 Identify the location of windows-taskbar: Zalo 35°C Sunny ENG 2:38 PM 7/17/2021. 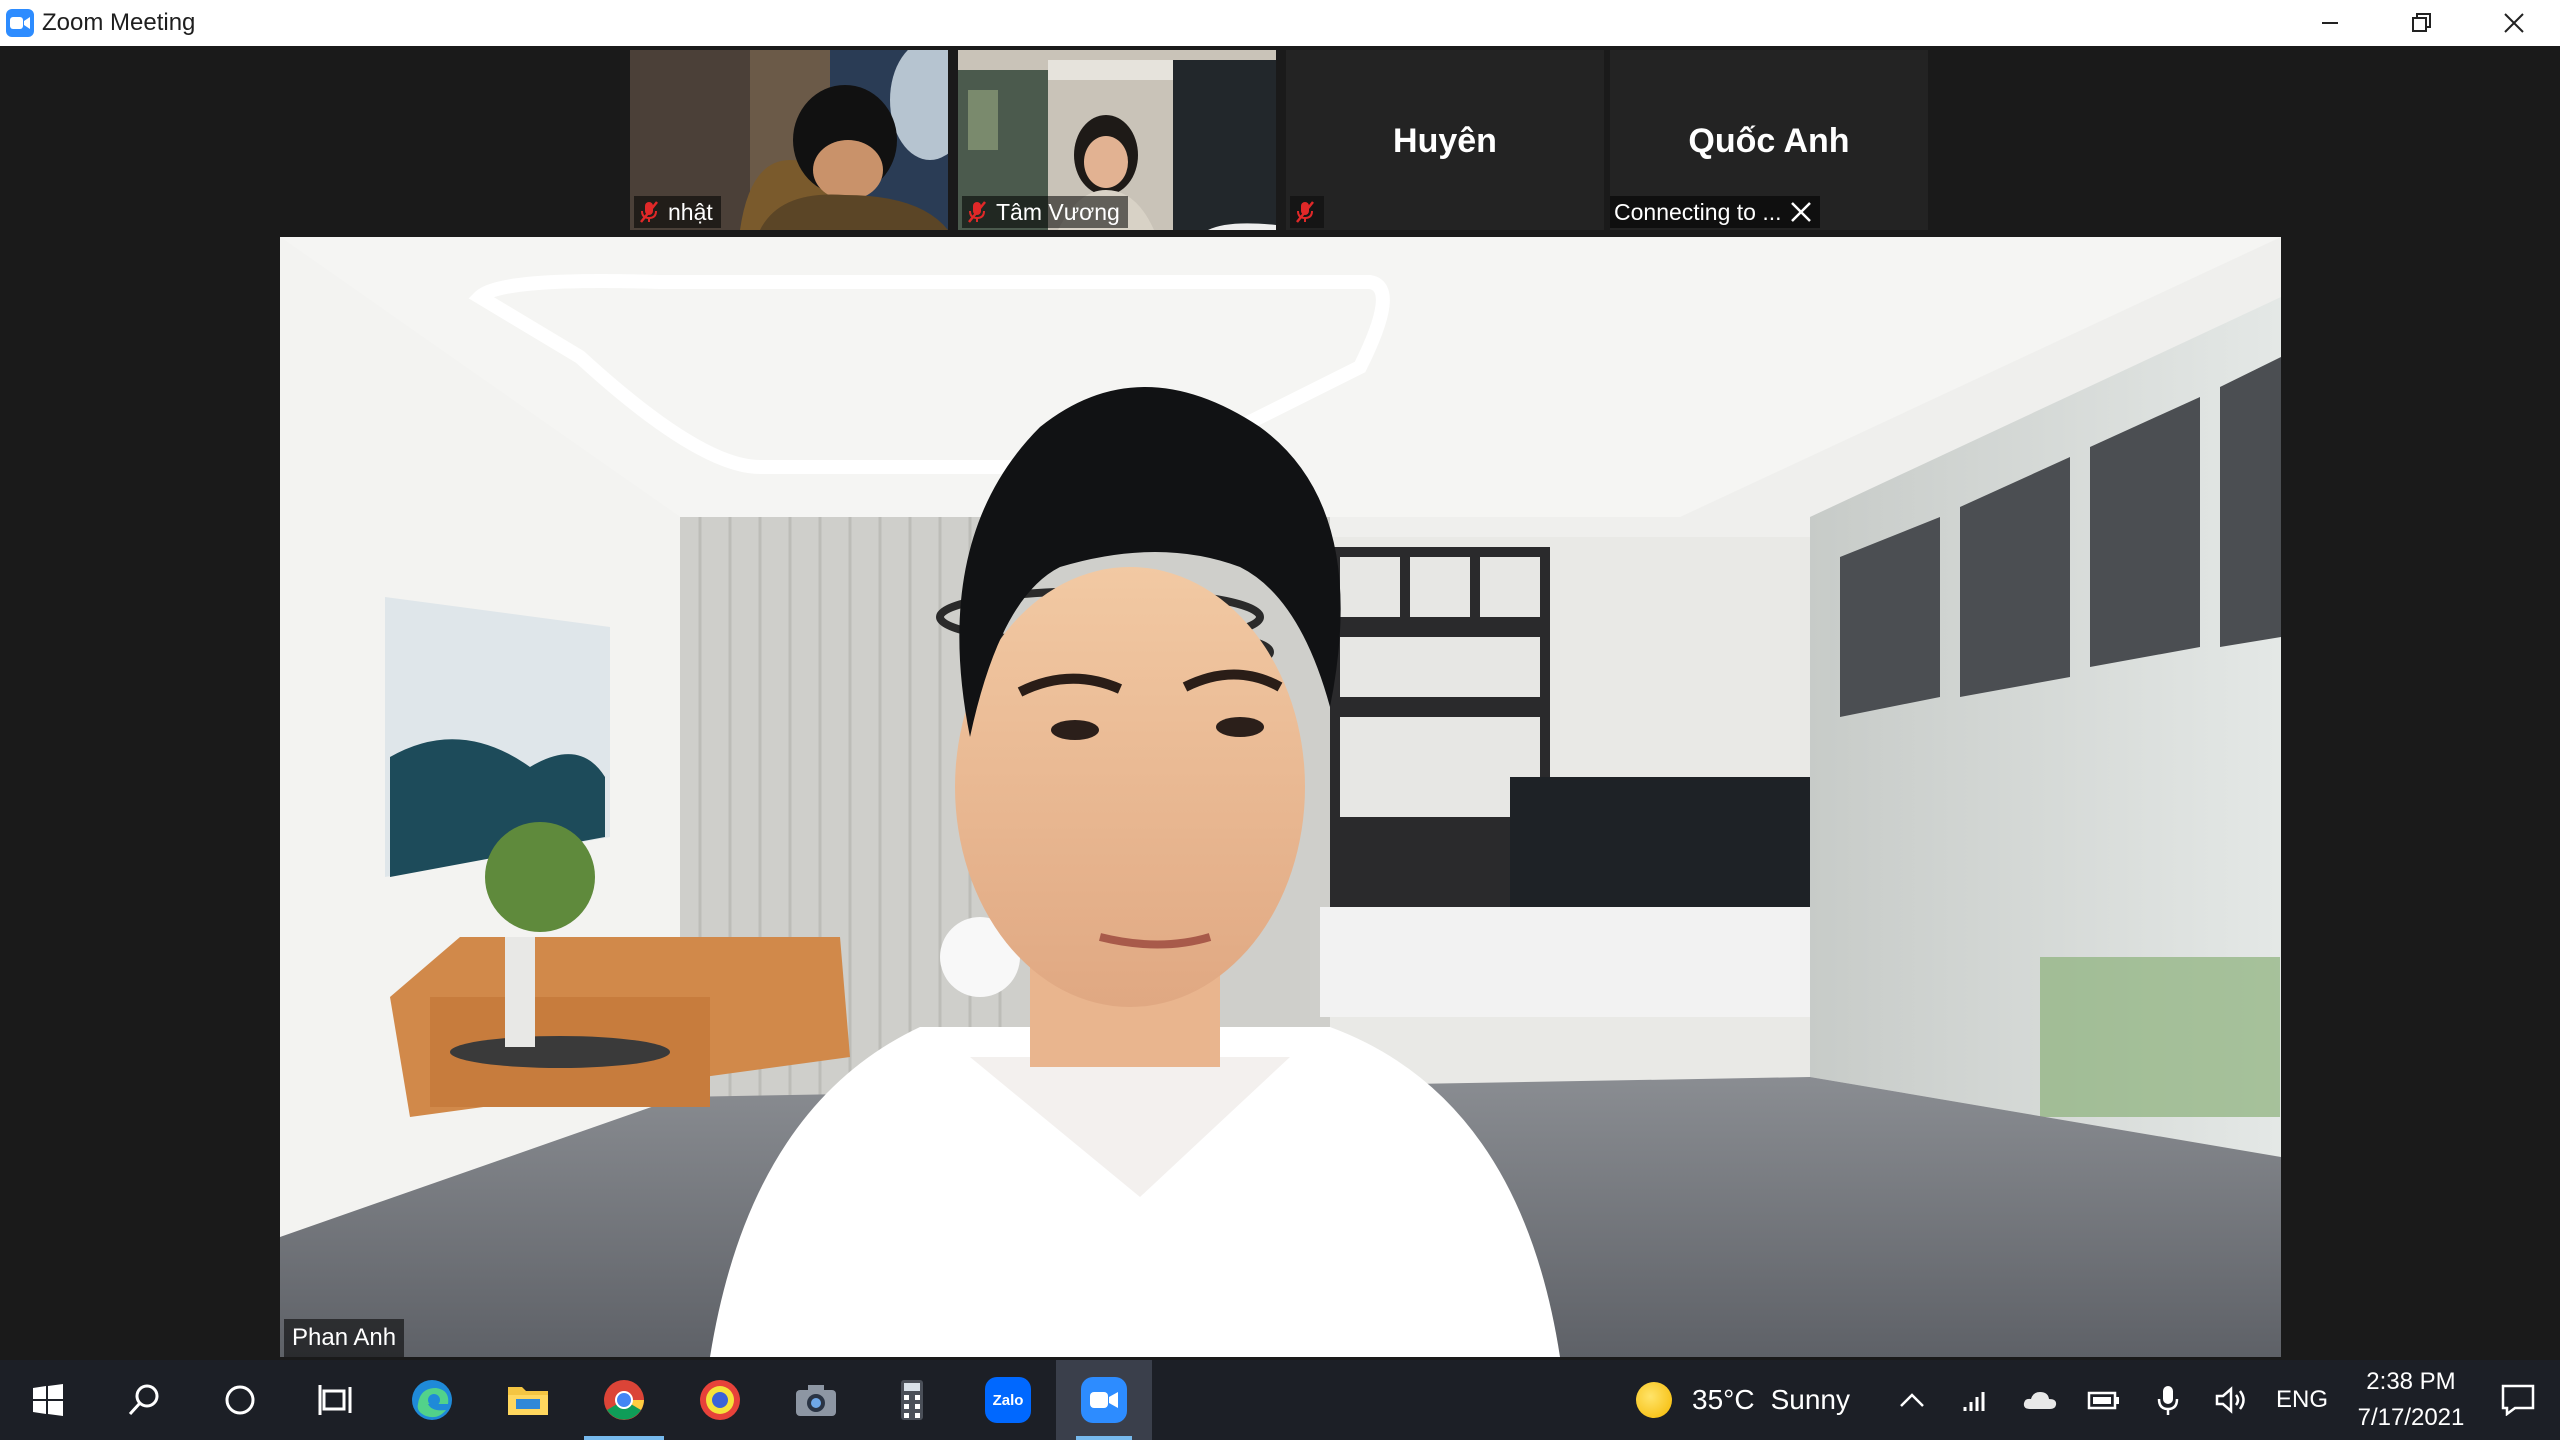
(1280, 1400).